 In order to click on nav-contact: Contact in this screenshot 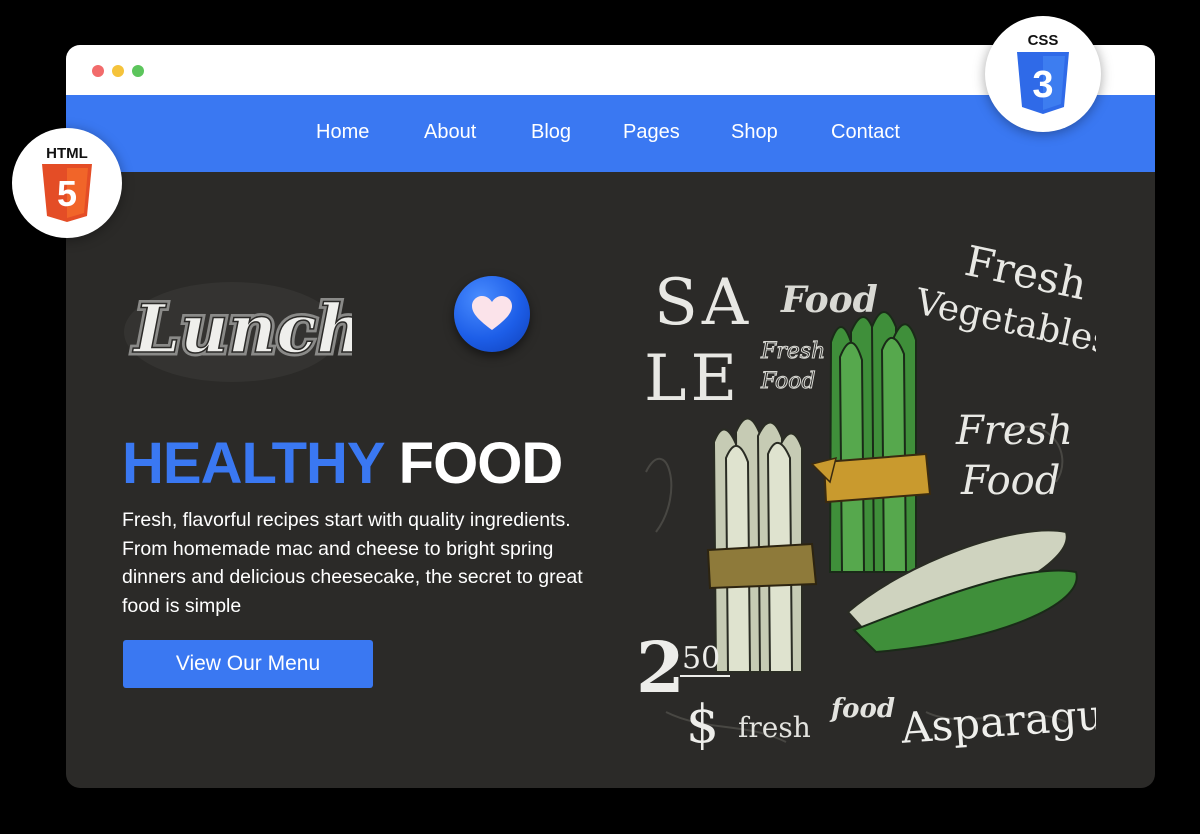, I will do `click(865, 132)`.